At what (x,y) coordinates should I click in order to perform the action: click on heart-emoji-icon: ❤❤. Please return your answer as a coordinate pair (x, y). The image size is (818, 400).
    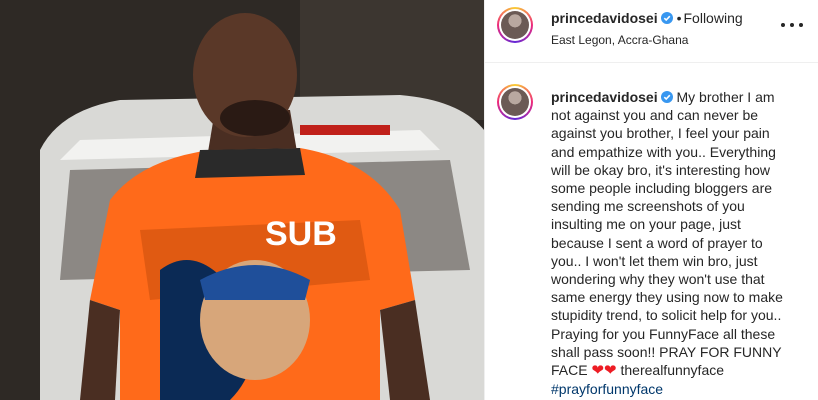
    Looking at the image, I should click on (604, 371).